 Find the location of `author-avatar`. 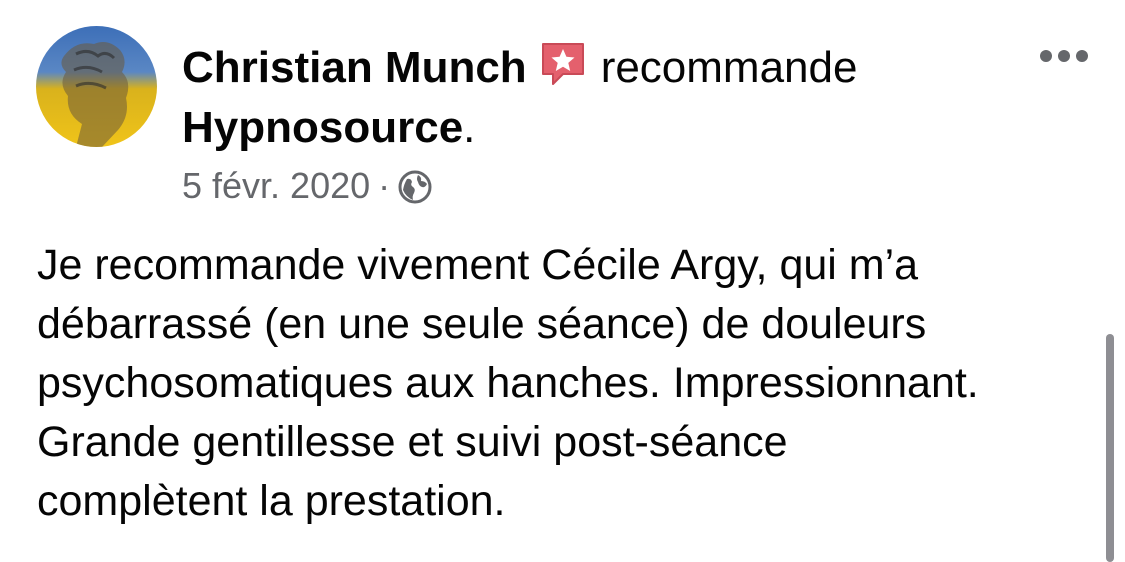

author-avatar is located at coordinates (96, 86).